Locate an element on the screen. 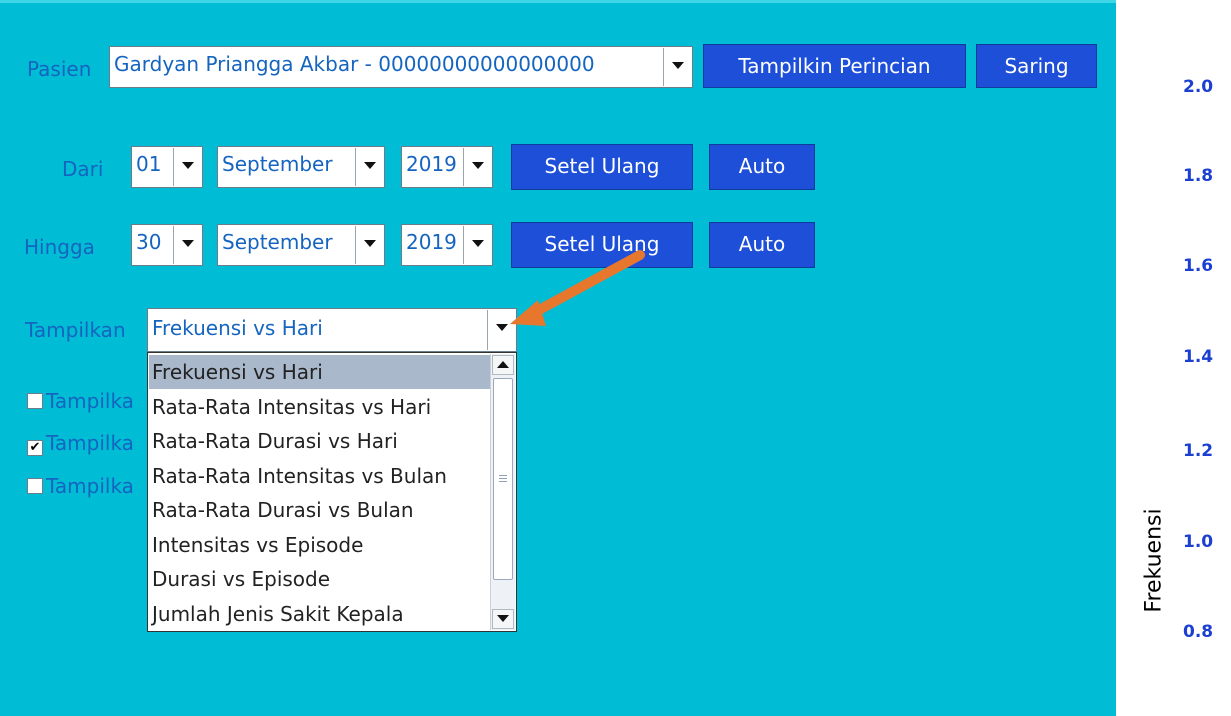  display-combobox: Frekuensi vs Hari is located at coordinates (332, 330).